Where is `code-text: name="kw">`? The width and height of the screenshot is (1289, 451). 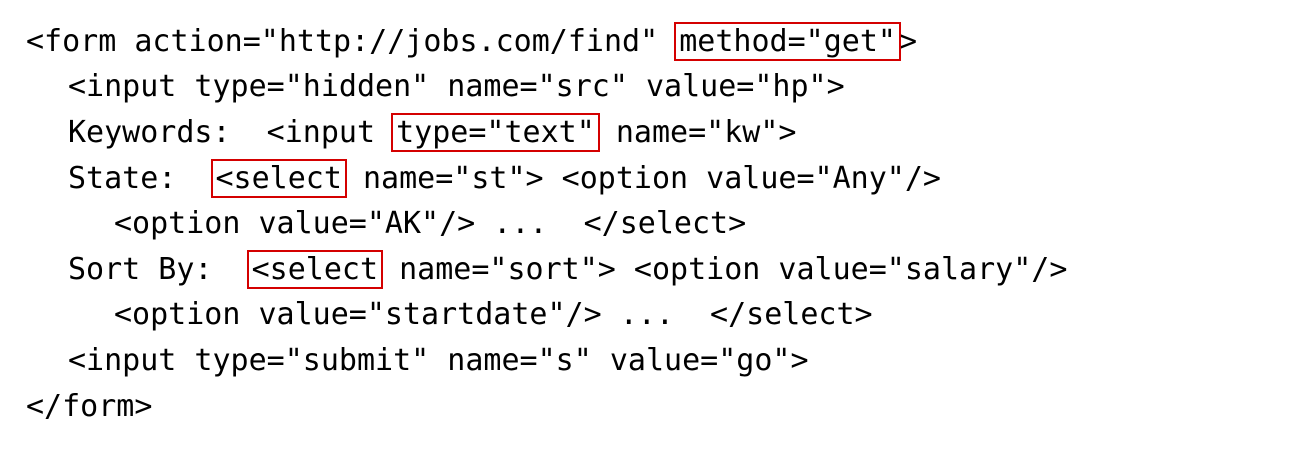 code-text: name="kw"> is located at coordinates (697, 132).